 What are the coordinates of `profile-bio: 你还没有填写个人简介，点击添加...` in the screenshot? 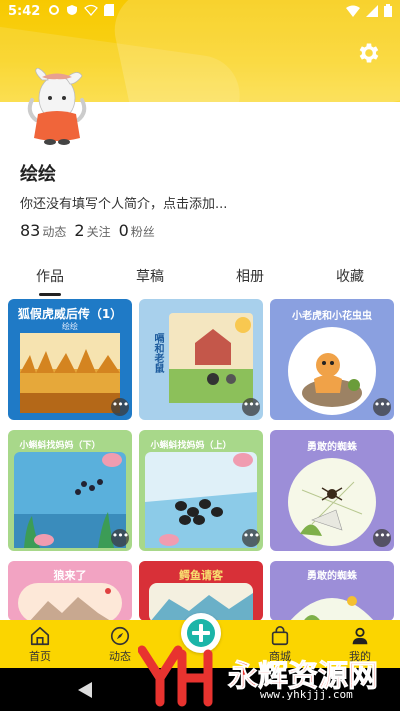 It's located at (123, 202).